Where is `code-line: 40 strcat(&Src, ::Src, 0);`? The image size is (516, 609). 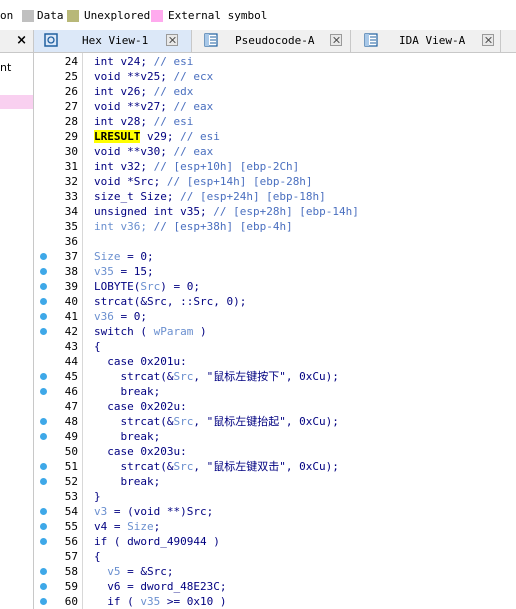 code-line: 40 strcat(&Src, ::Src, 0); is located at coordinates (258, 301).